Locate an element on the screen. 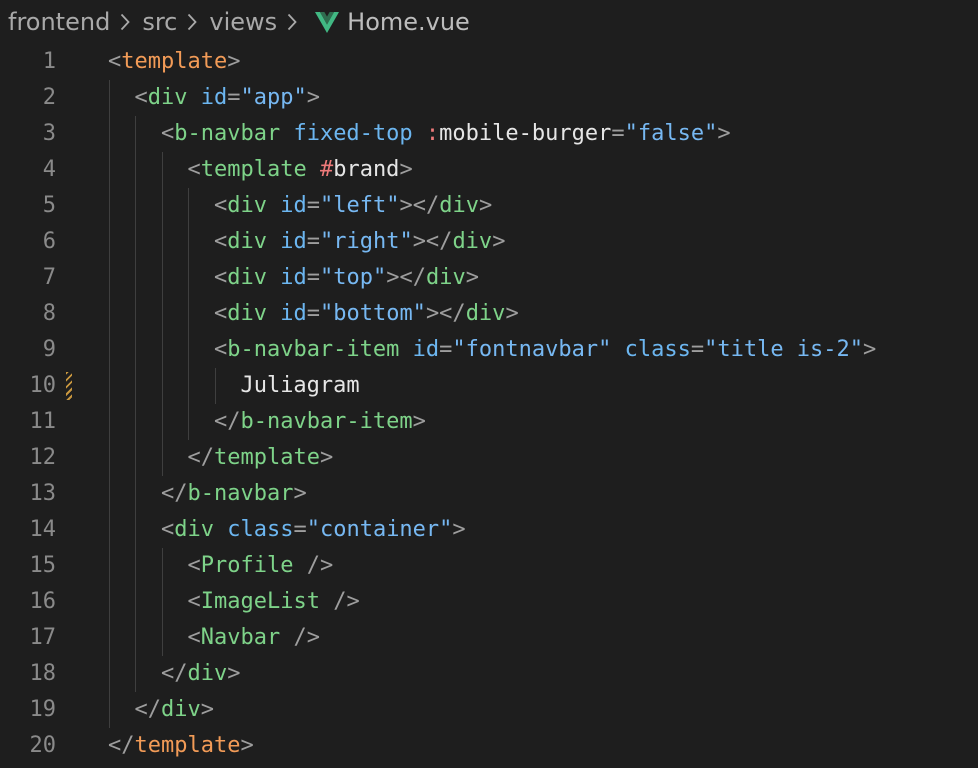 The image size is (978, 768). code-line: 7 <div id="top"></div> is located at coordinates (489, 278).